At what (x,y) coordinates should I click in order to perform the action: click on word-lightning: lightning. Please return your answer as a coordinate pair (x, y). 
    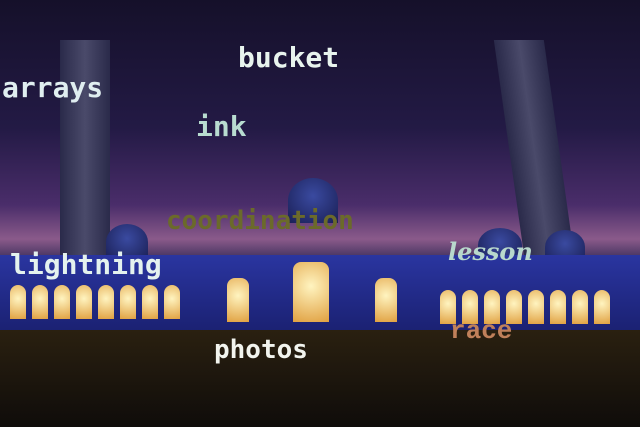
    Looking at the image, I should click on (86, 264).